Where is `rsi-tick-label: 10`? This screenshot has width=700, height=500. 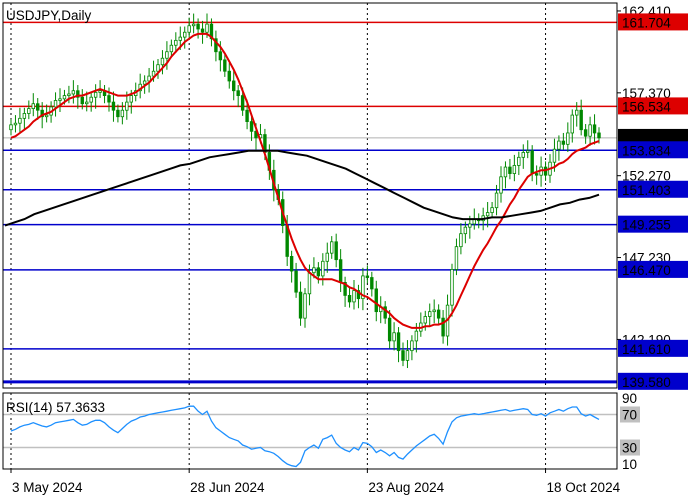
rsi-tick-label: 10 is located at coordinates (629, 464).